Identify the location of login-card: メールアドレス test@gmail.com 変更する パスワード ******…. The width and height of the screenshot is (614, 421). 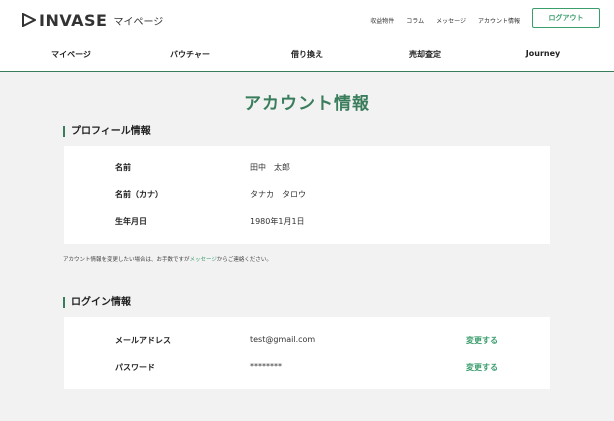
(307, 353).